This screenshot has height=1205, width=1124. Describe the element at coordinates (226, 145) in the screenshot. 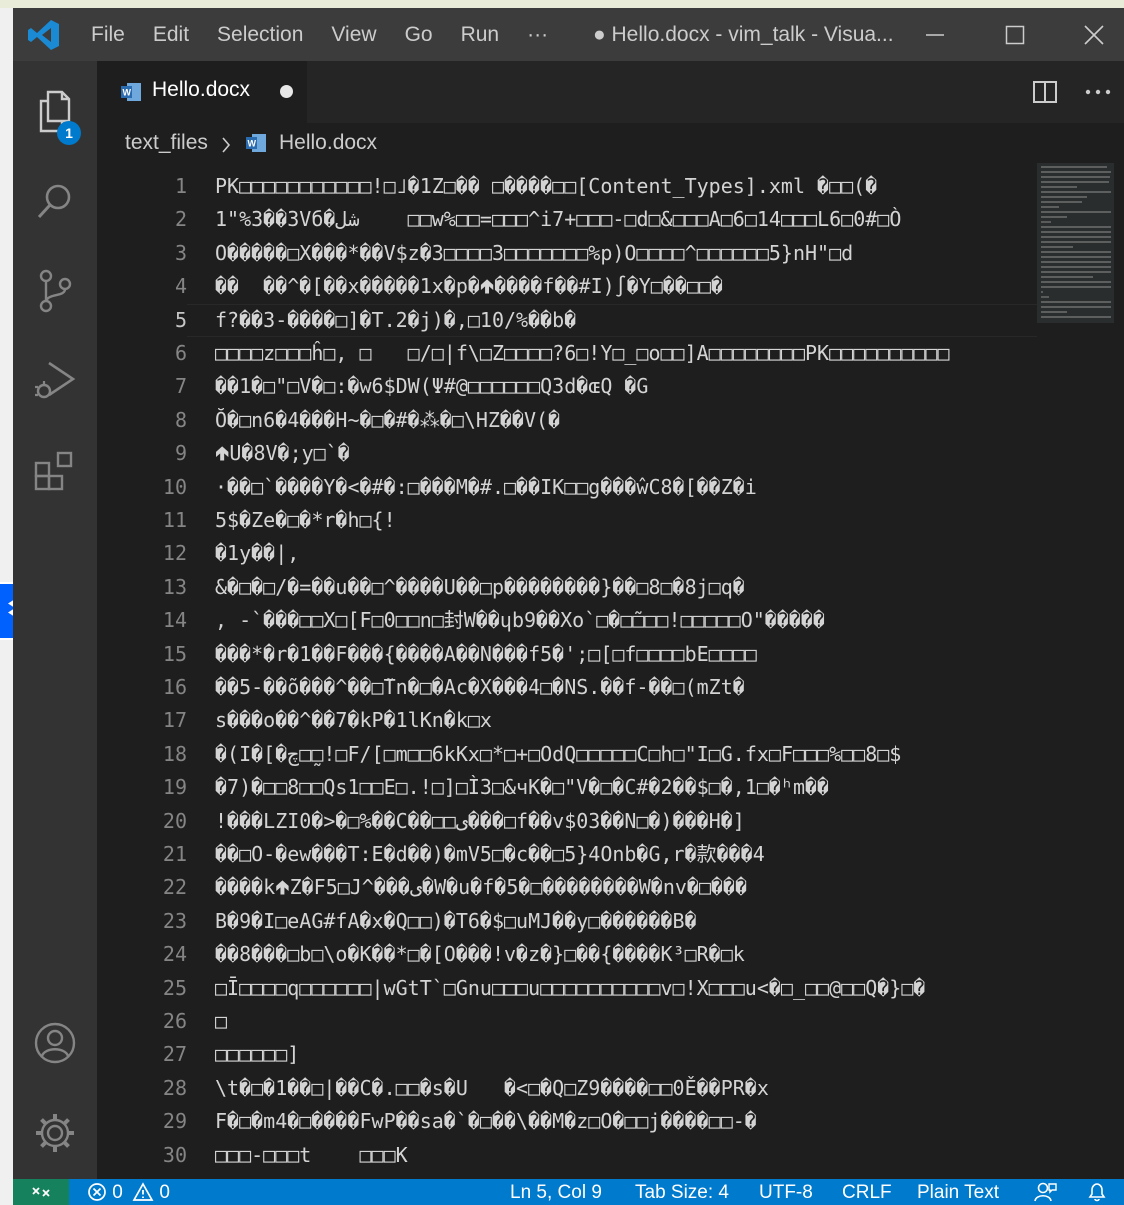

I see `chevron-right-icon` at that location.